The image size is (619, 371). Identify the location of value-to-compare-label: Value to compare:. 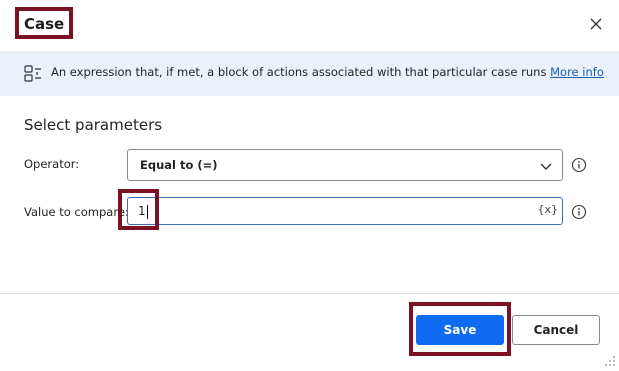
(76, 212).